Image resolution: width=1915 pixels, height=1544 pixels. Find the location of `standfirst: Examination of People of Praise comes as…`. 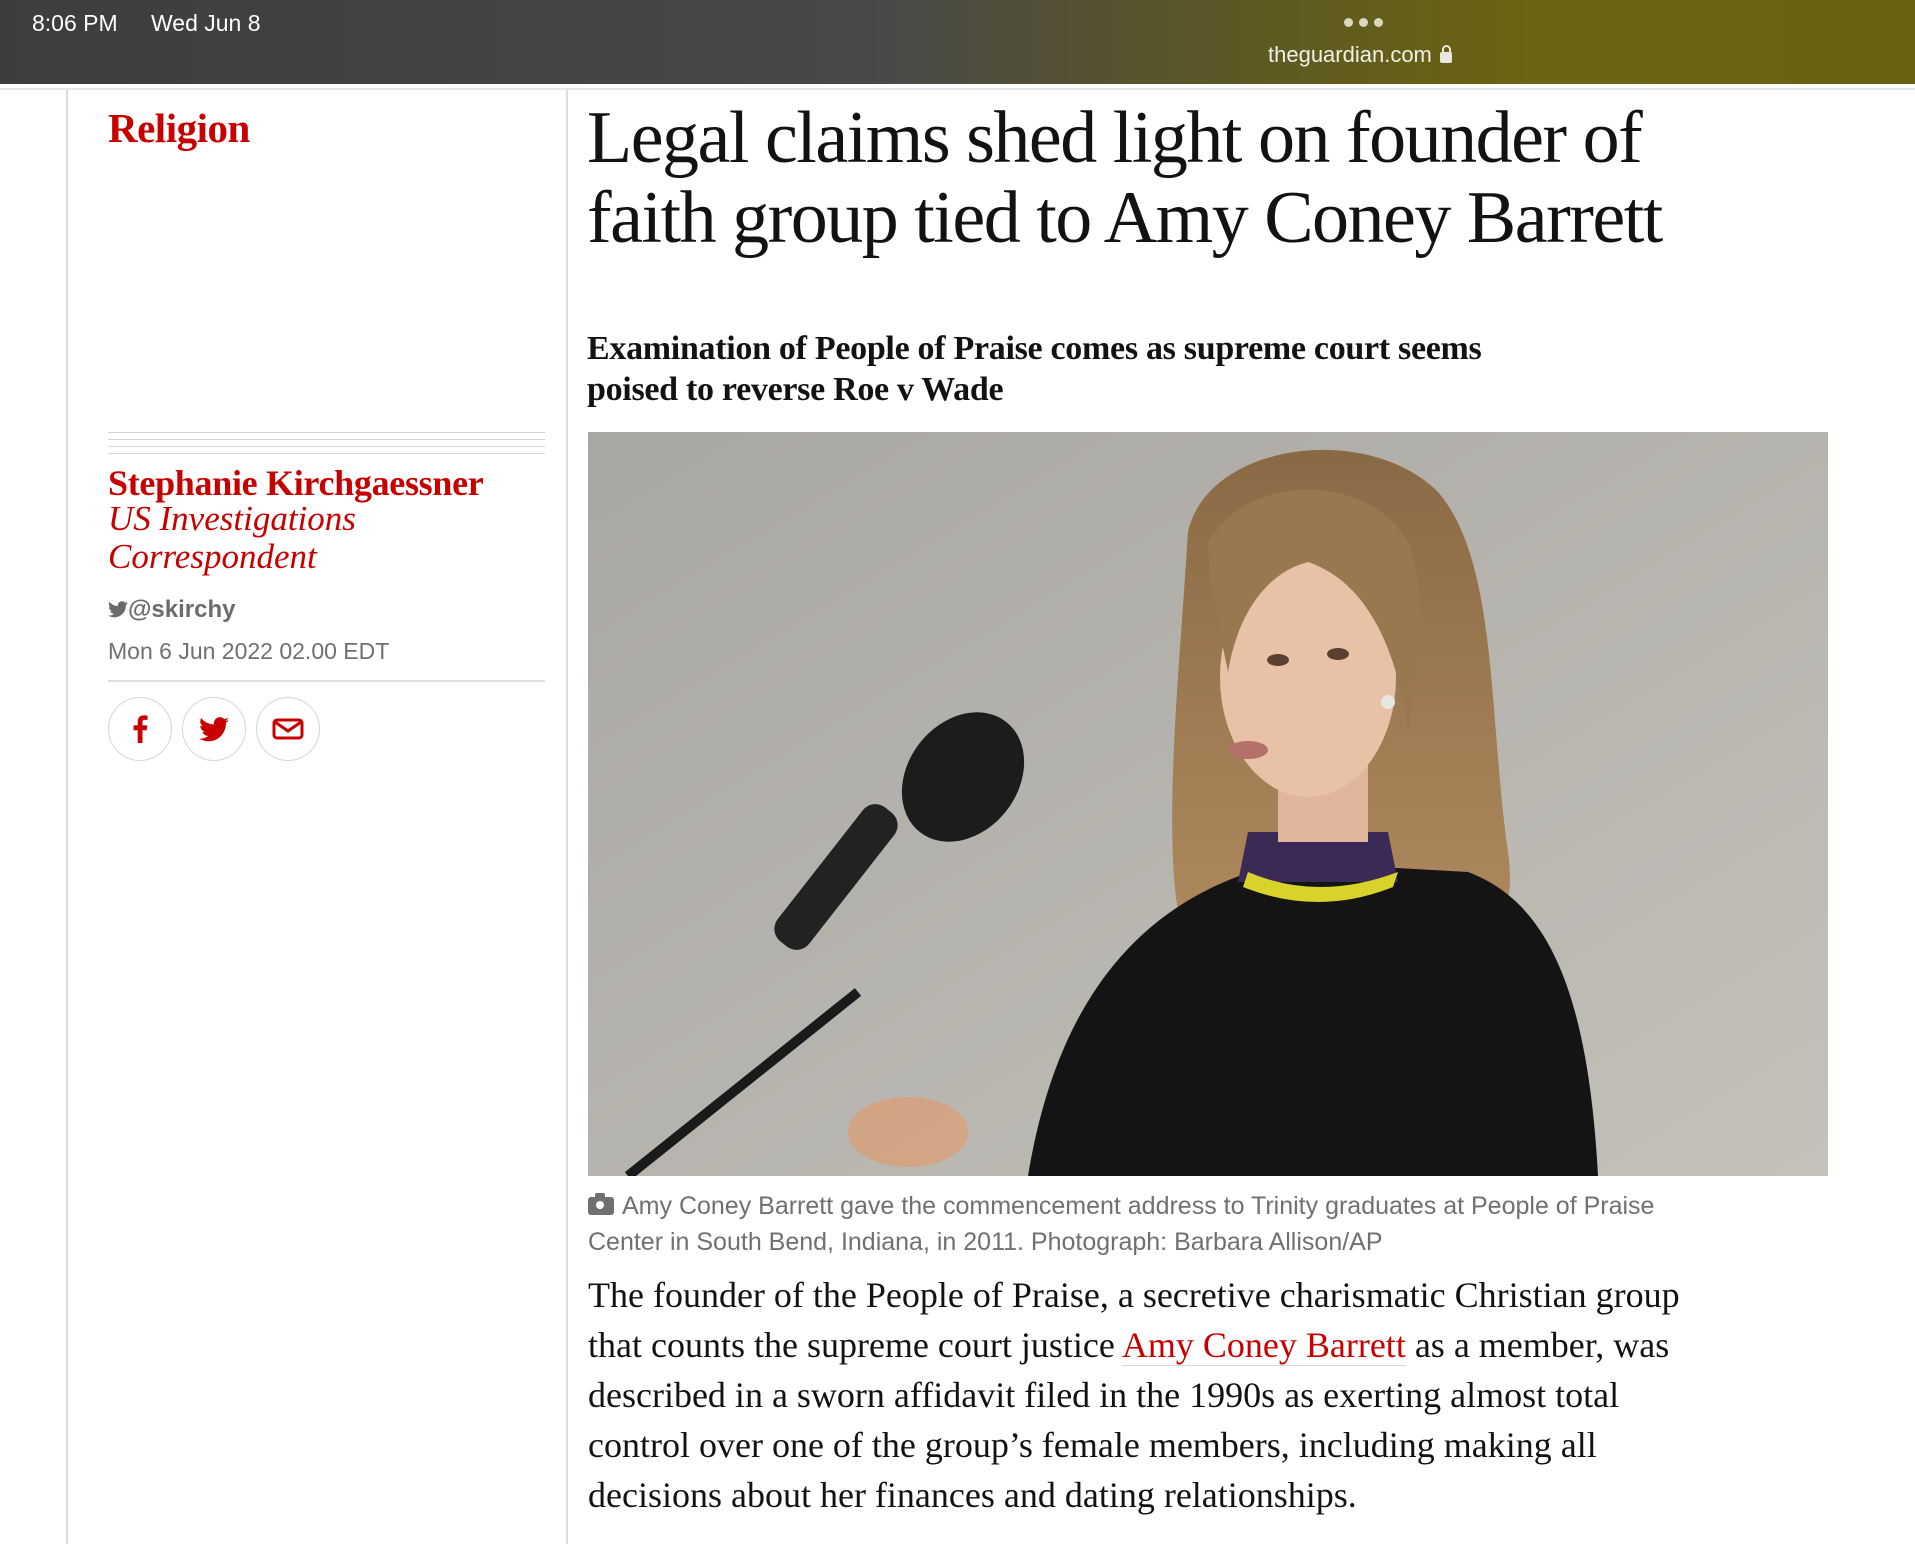

standfirst: Examination of People of Praise comes as… is located at coordinates (1137, 369).